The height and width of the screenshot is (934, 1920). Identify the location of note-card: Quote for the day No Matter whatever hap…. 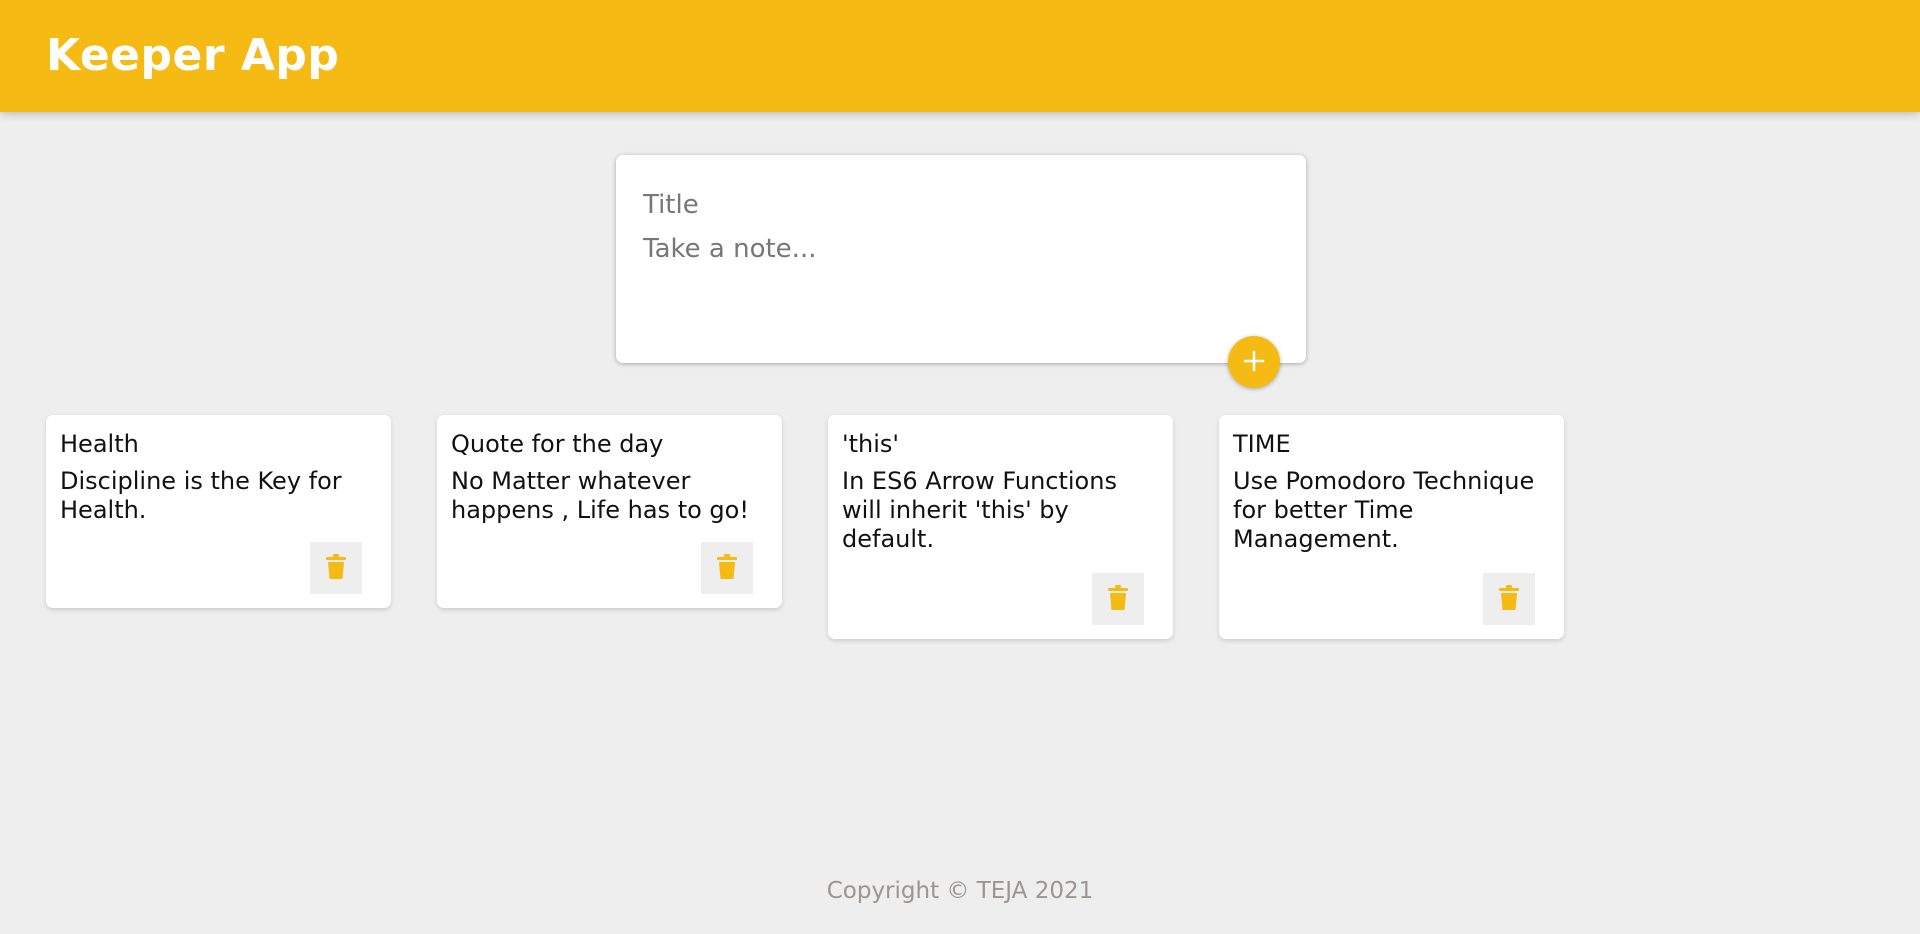
(609, 511).